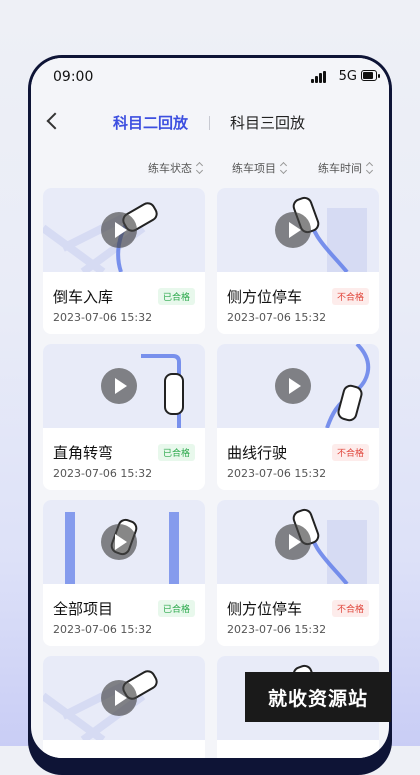 This screenshot has height=775, width=420. I want to click on top-nav: 科目二回放 科目三回放, so click(210, 122).